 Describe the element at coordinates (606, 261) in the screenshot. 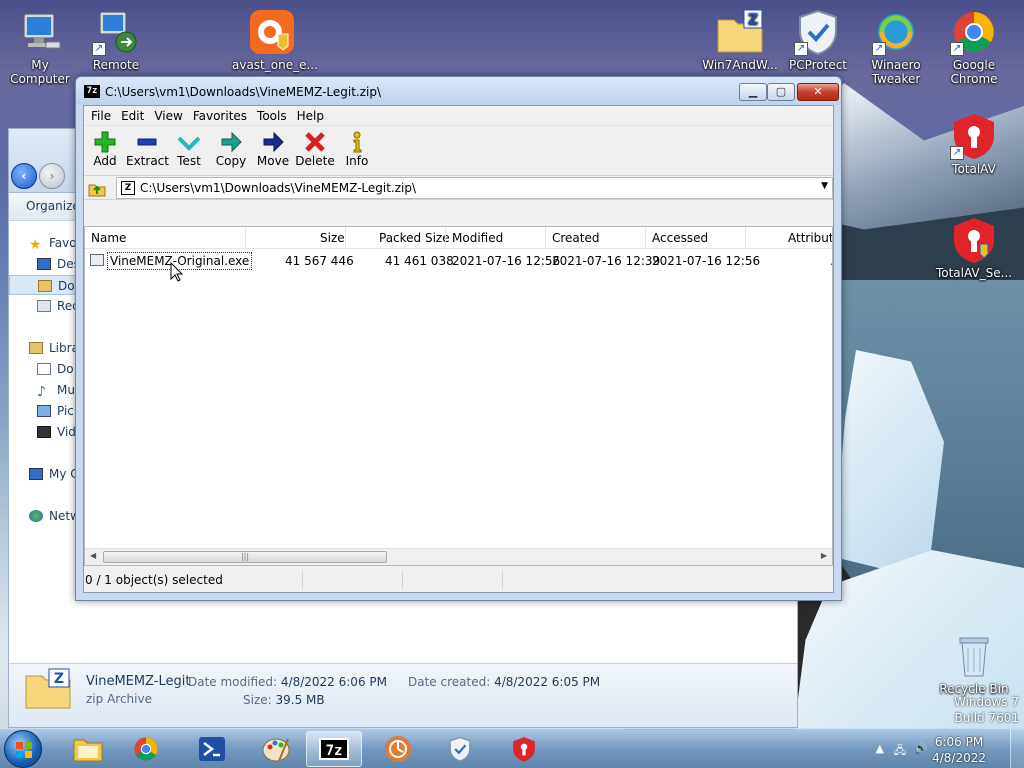

I see `row-created: 2021-07-16 12:39` at that location.